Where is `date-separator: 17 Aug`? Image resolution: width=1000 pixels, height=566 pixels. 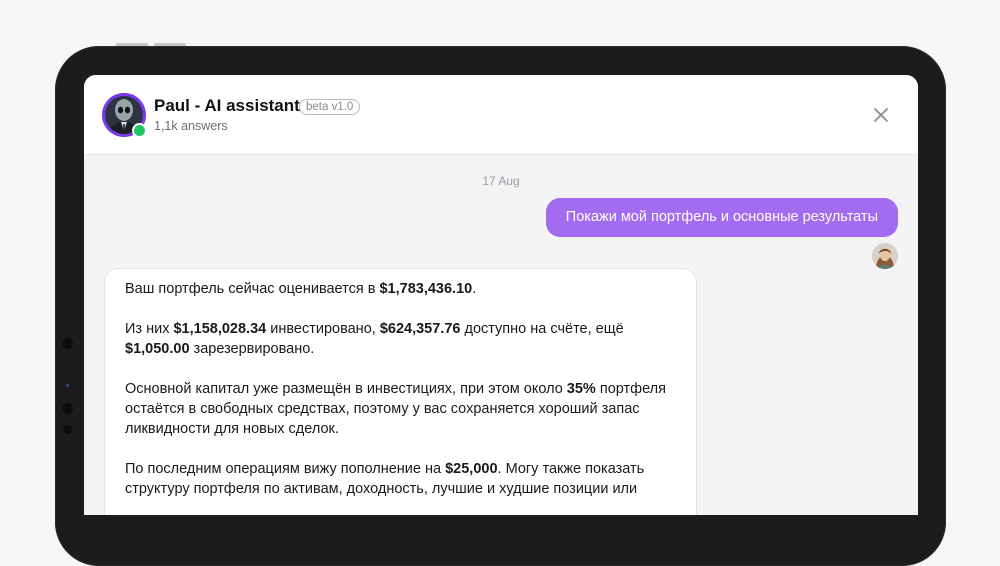
date-separator: 17 Aug is located at coordinates (501, 181).